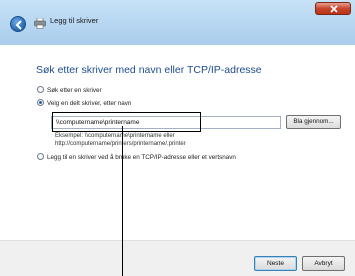 This screenshot has width=355, height=276. I want to click on close-icon, so click(333, 8).